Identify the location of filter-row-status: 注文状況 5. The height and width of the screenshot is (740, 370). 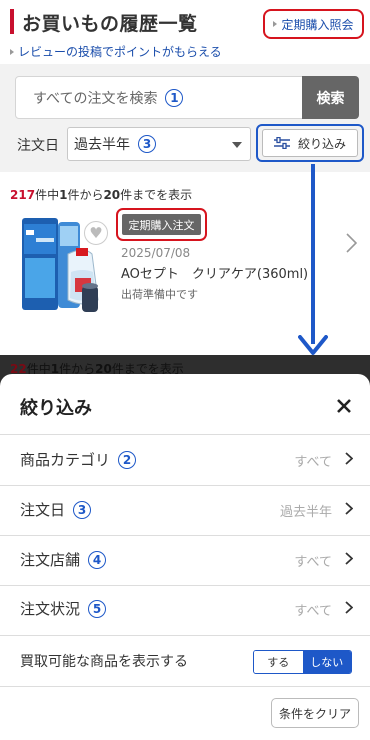
(63, 608).